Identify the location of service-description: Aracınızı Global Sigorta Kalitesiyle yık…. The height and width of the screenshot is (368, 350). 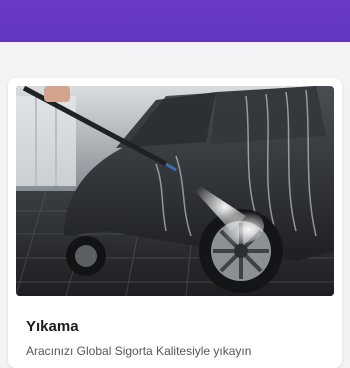
(139, 351).